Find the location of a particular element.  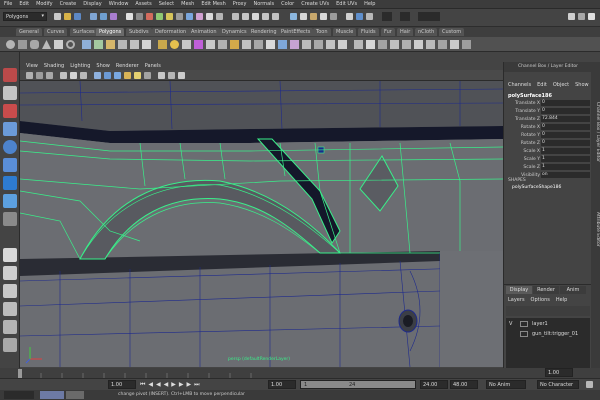

menu-edit-mesh: Edit Mesh is located at coordinates (213, 4).